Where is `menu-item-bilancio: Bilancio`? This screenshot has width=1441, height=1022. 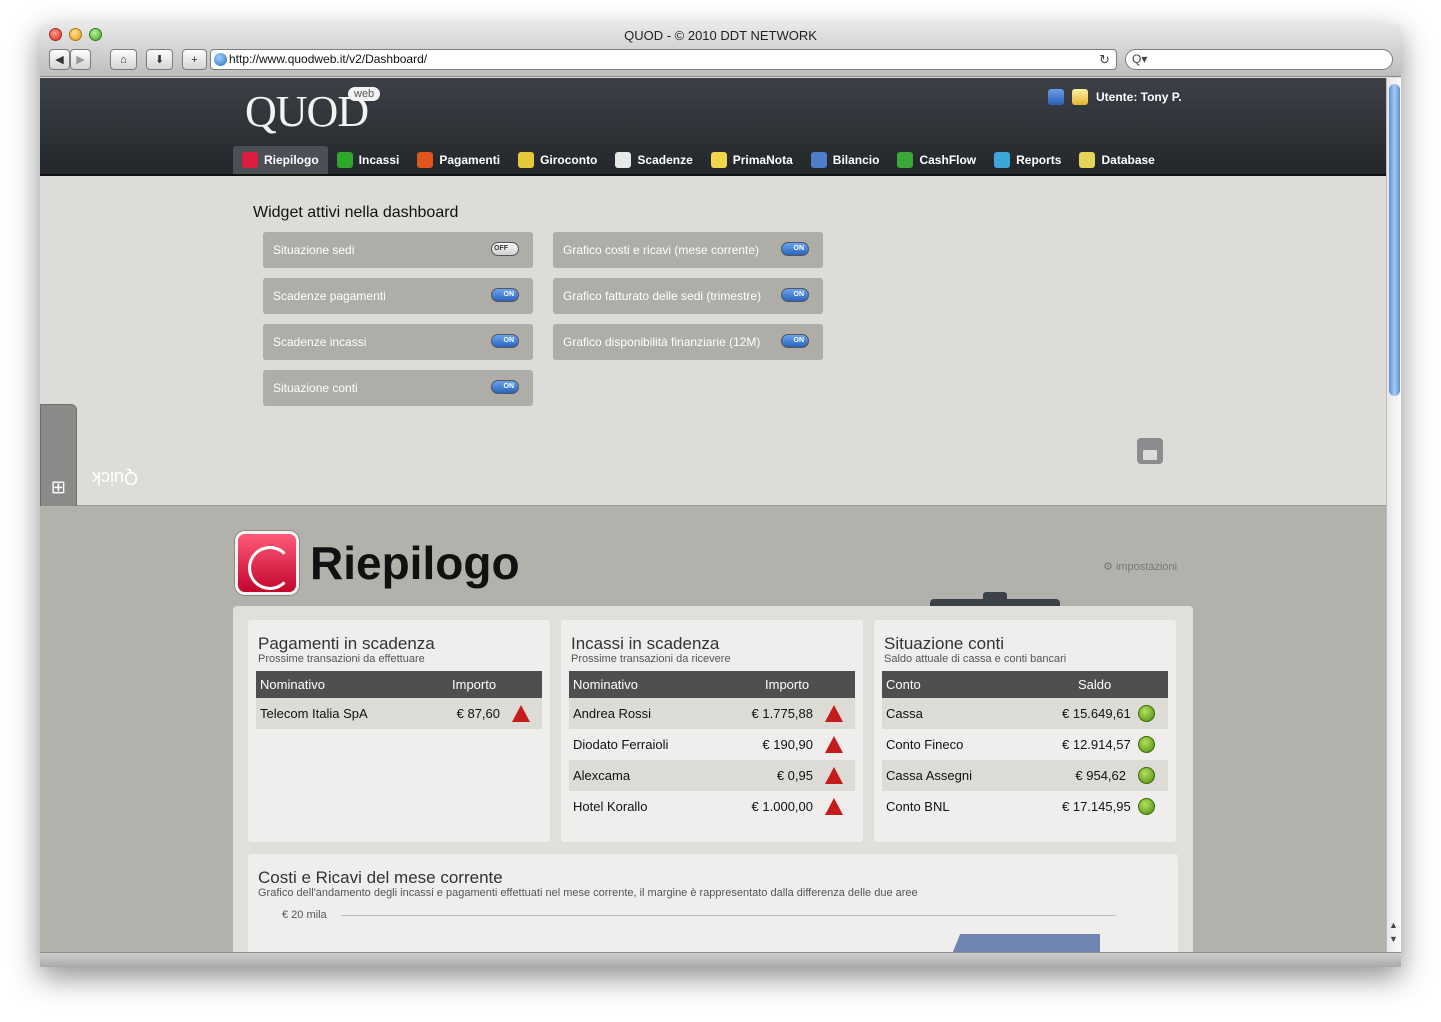 menu-item-bilancio: Bilancio is located at coordinates (845, 160).